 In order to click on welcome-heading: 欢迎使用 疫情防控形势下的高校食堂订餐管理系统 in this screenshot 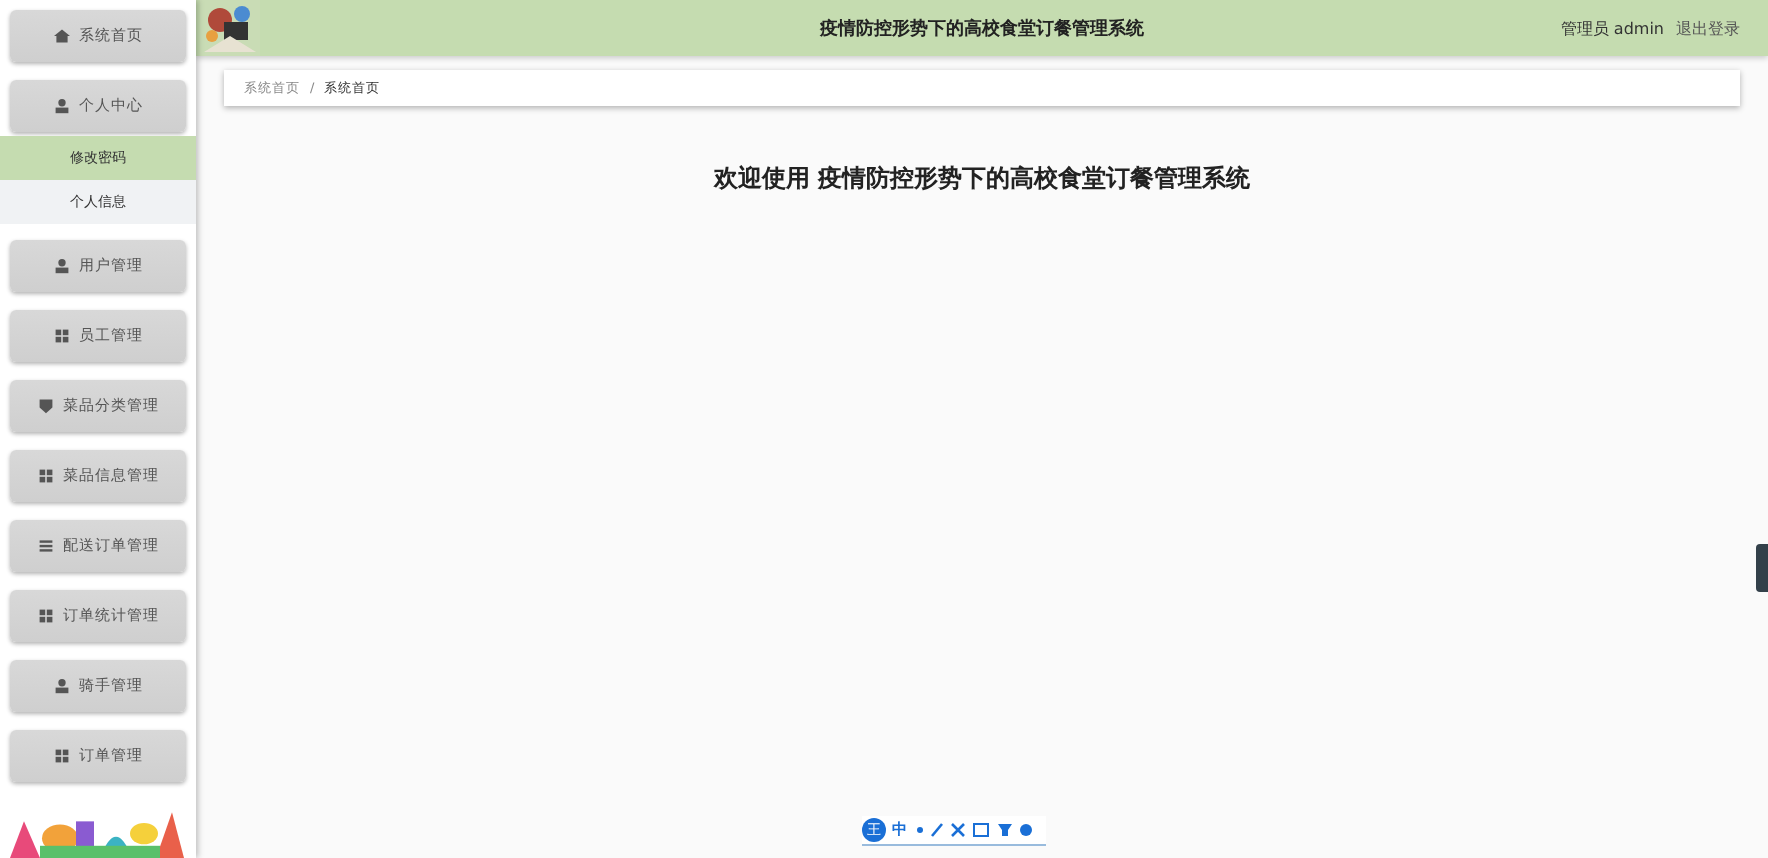, I will do `click(982, 179)`.